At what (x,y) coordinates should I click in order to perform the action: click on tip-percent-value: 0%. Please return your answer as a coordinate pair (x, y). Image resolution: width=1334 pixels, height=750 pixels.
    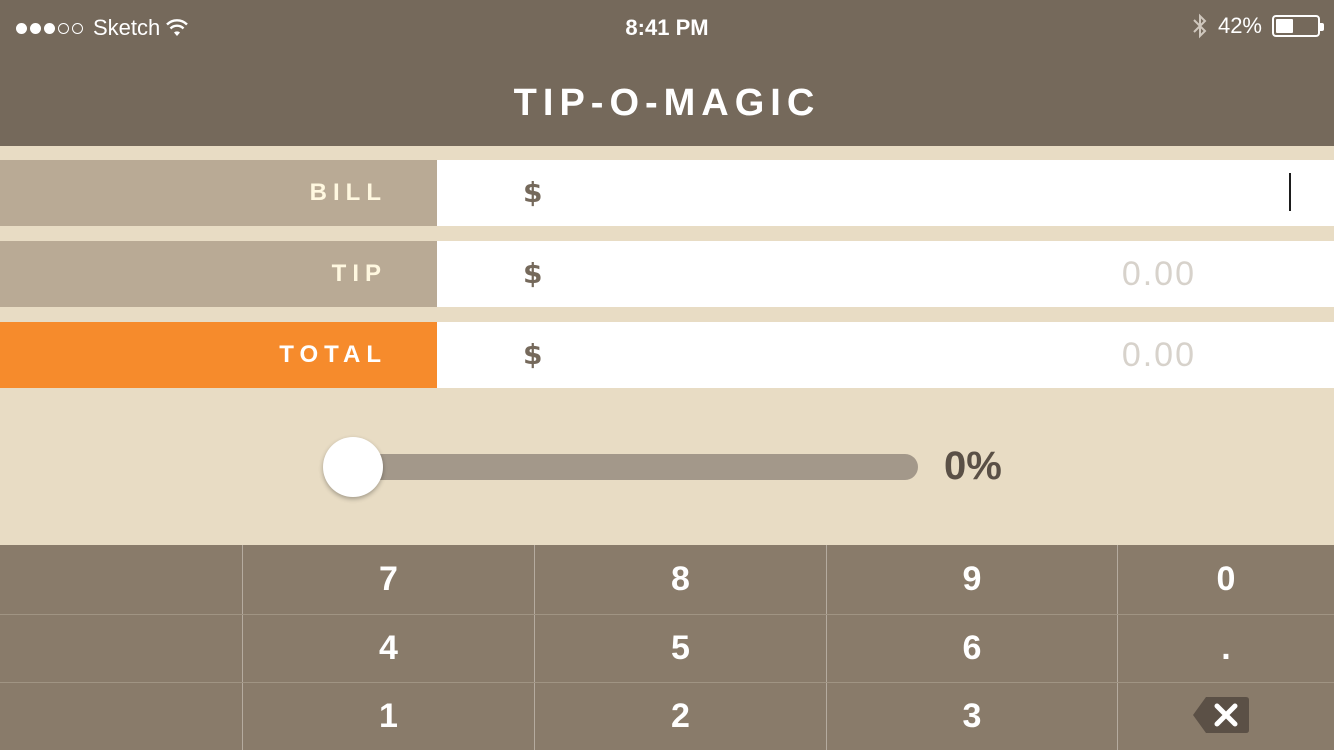
    Looking at the image, I should click on (973, 466).